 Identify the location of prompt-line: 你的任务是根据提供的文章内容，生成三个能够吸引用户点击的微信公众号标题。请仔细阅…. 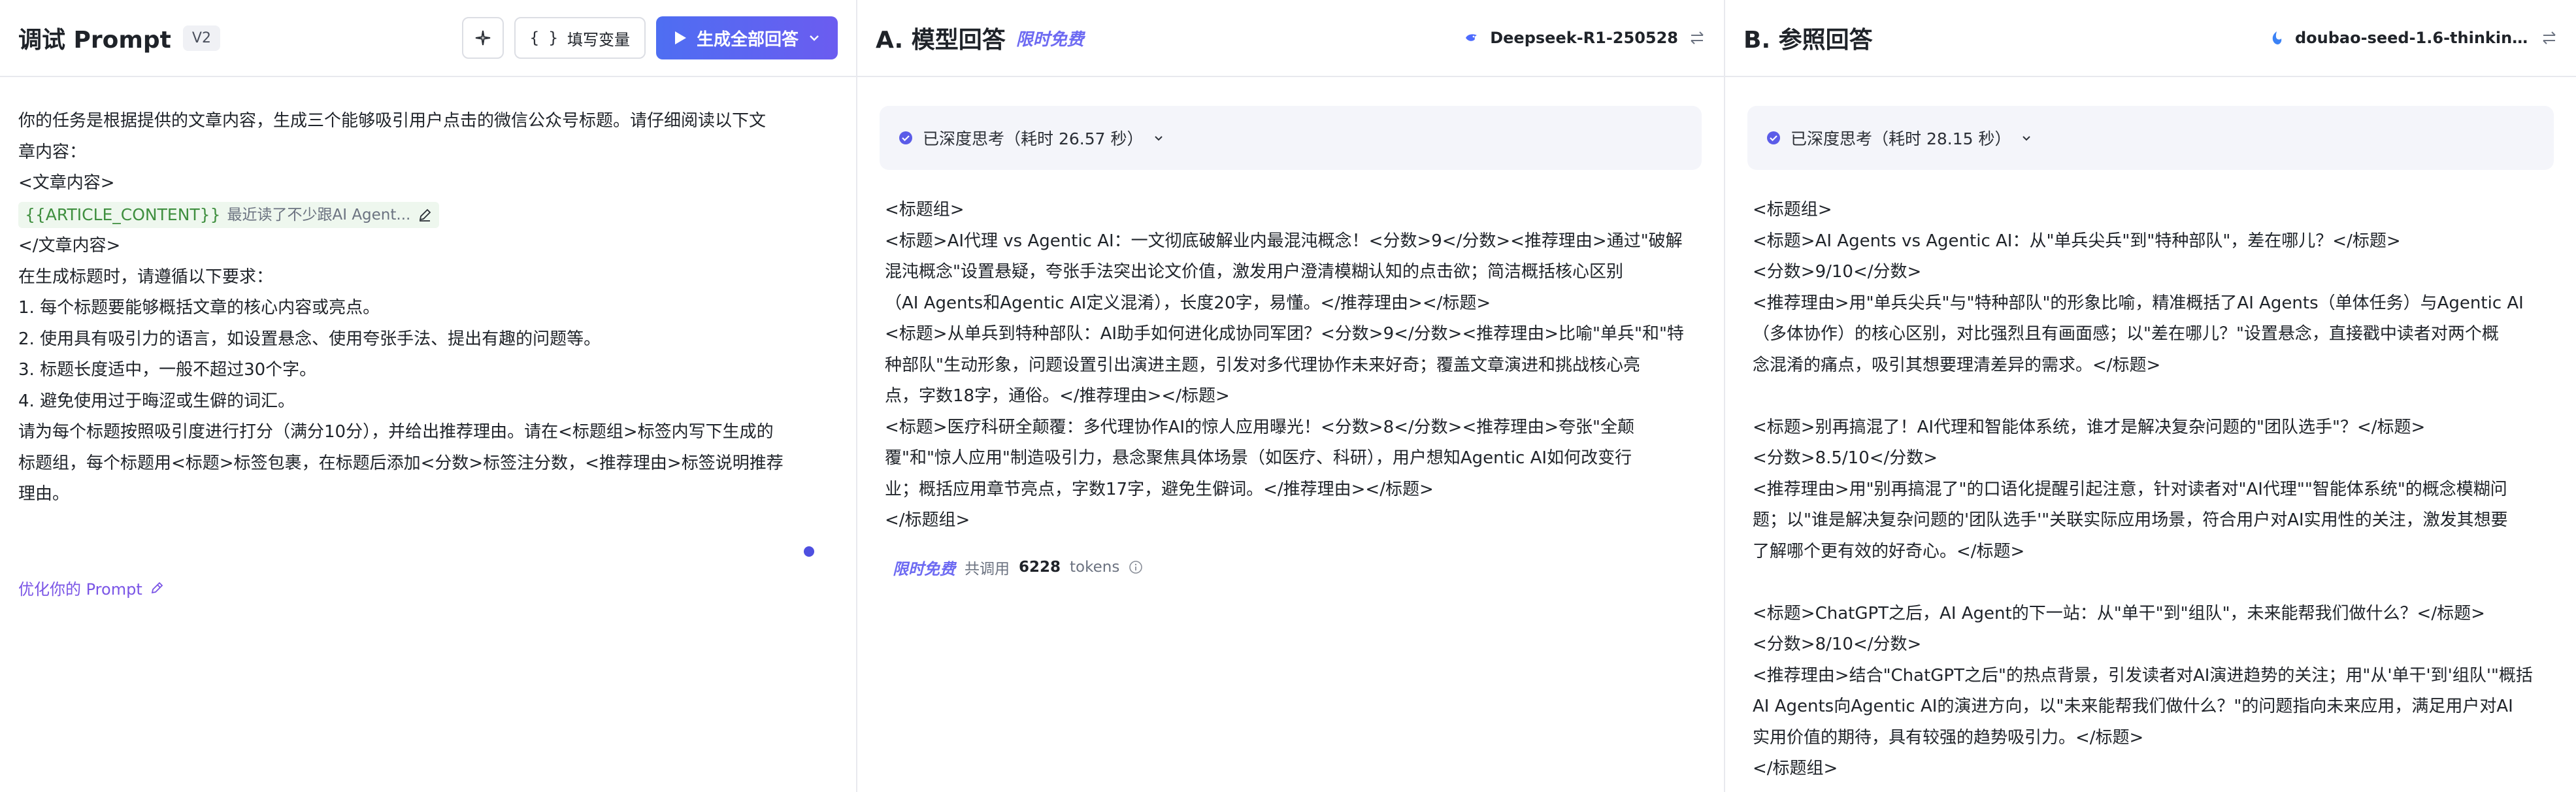
(392, 121).